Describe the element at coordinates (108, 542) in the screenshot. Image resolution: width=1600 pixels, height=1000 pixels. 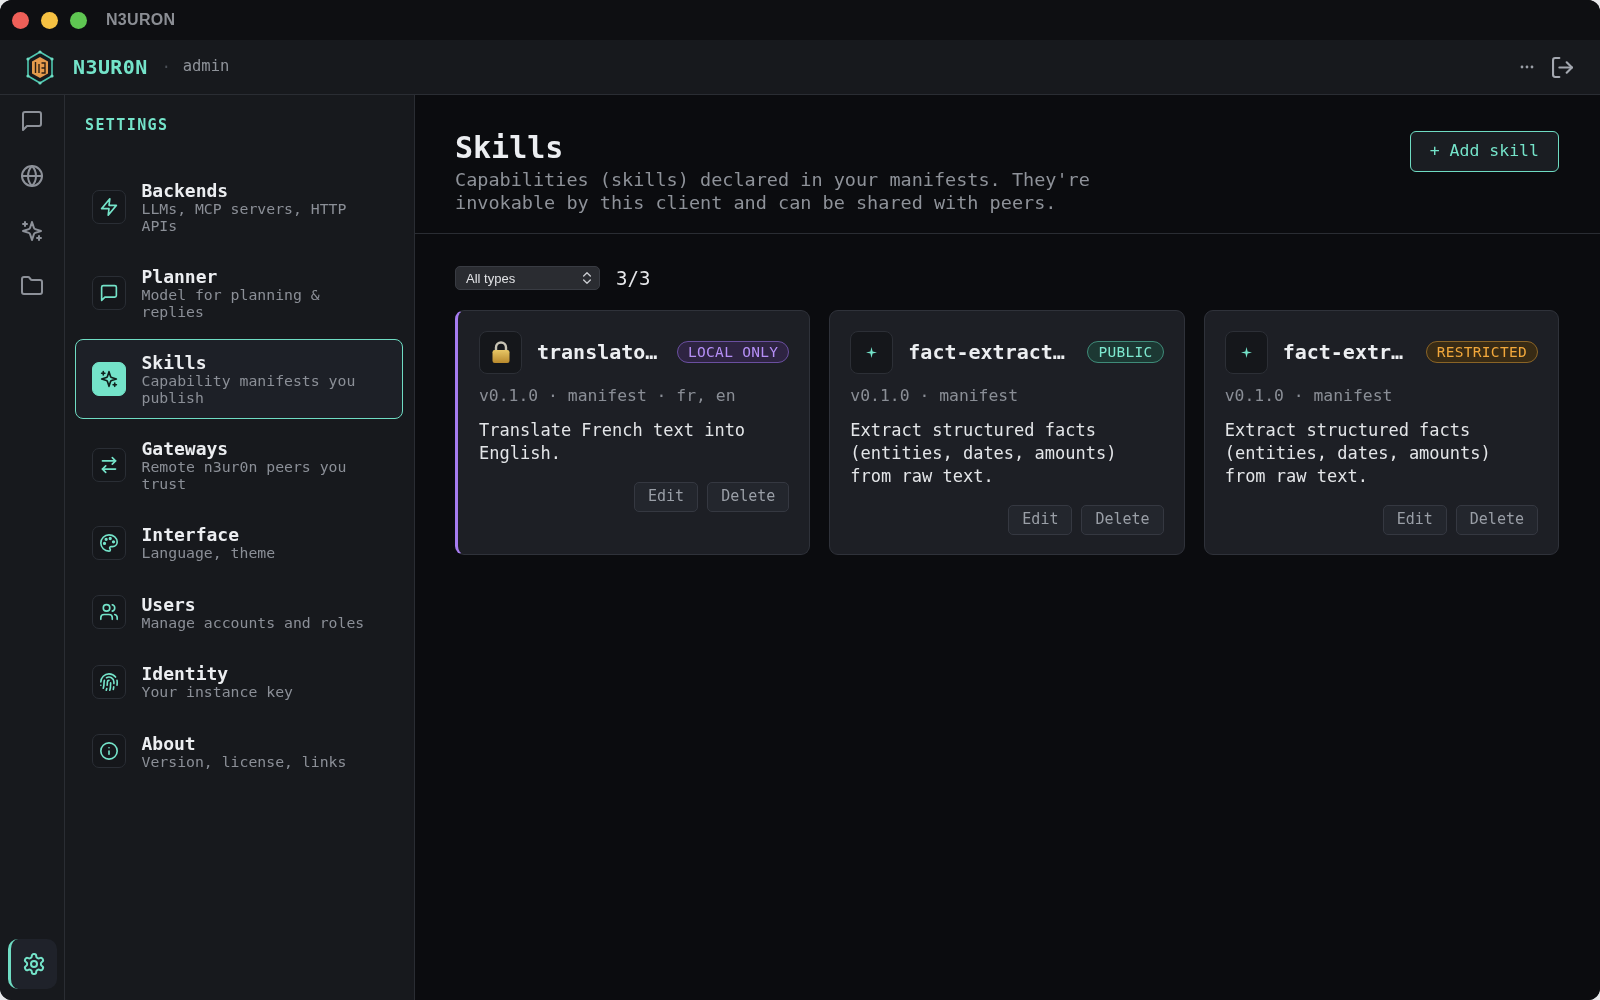
I see `palette-icon` at that location.